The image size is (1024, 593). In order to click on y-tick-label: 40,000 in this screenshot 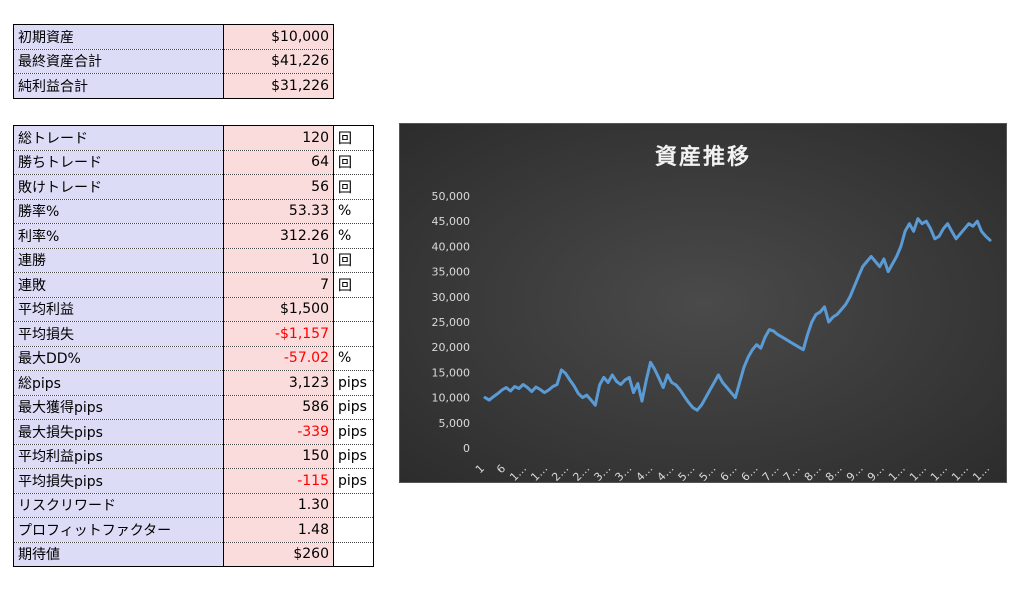, I will do `click(451, 246)`.